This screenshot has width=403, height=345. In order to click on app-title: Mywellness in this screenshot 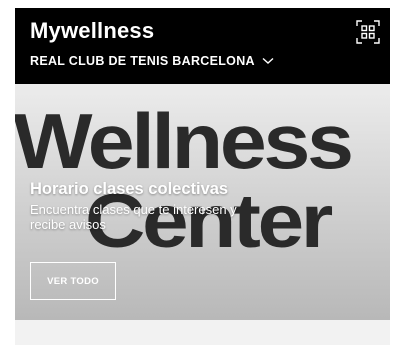, I will do `click(92, 30)`.